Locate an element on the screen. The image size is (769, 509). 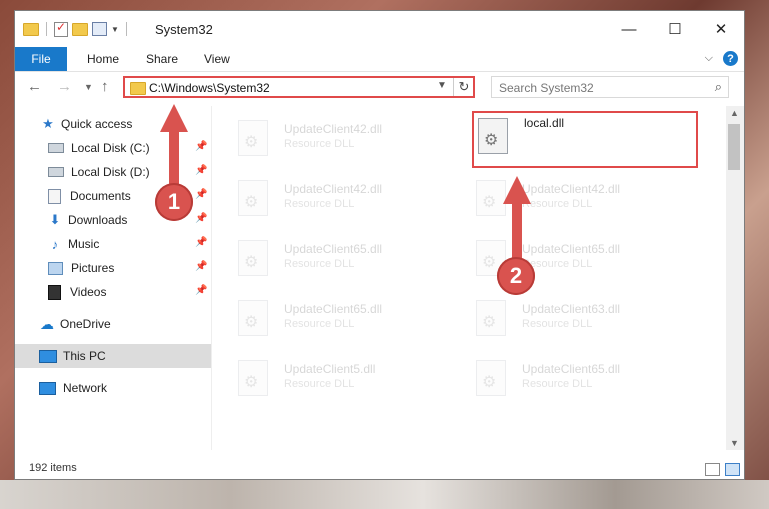
properties-check-icon is located at coordinates (61, 28).